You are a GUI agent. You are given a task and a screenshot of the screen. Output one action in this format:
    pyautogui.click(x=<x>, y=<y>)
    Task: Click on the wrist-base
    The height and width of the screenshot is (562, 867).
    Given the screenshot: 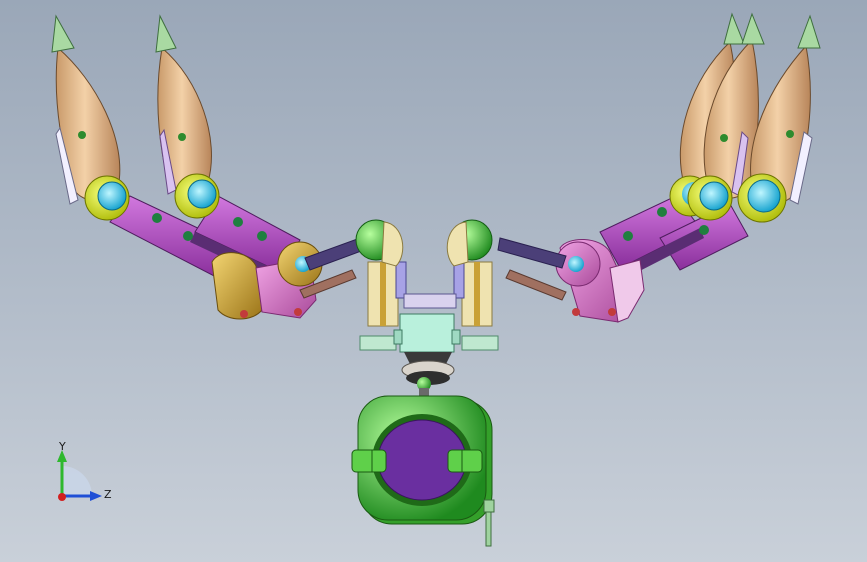 What is the action you would take?
    pyautogui.click(x=423, y=471)
    